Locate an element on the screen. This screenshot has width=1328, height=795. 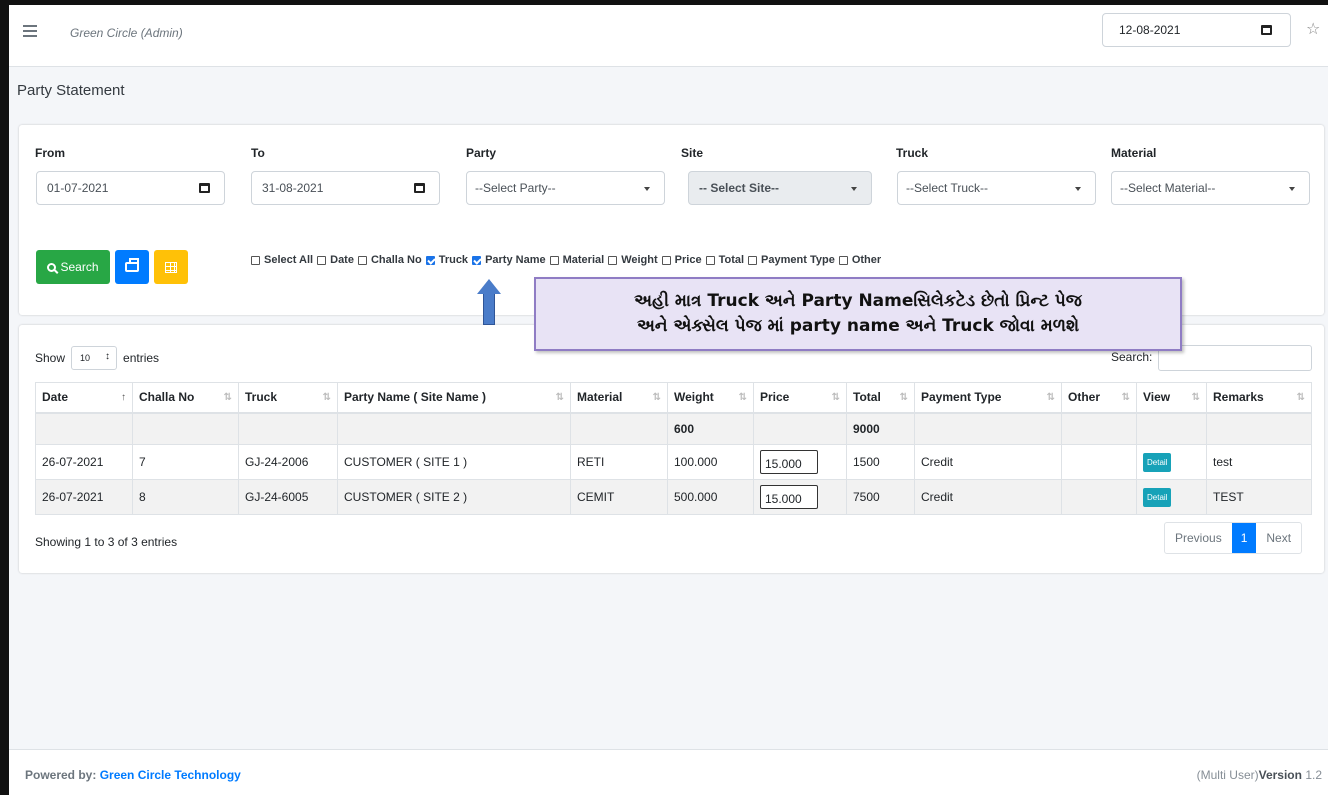
from-date-input: 01-07-2021 is located at coordinates (130, 188).